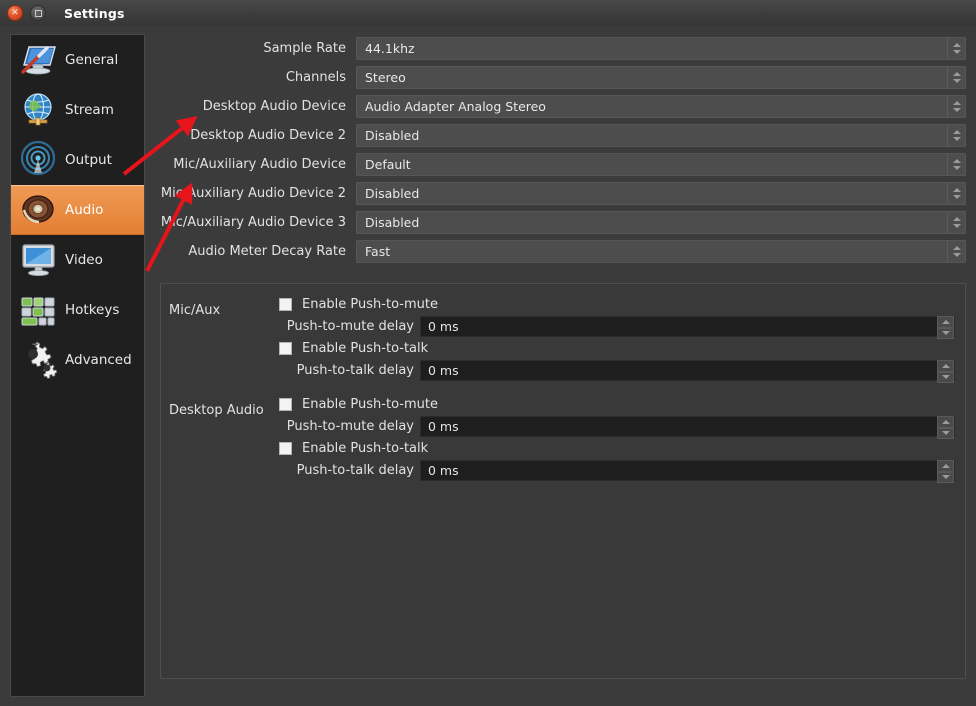  Describe the element at coordinates (259, 164) in the screenshot. I see `field-label: Mic/Auxiliary Audio Device` at that location.